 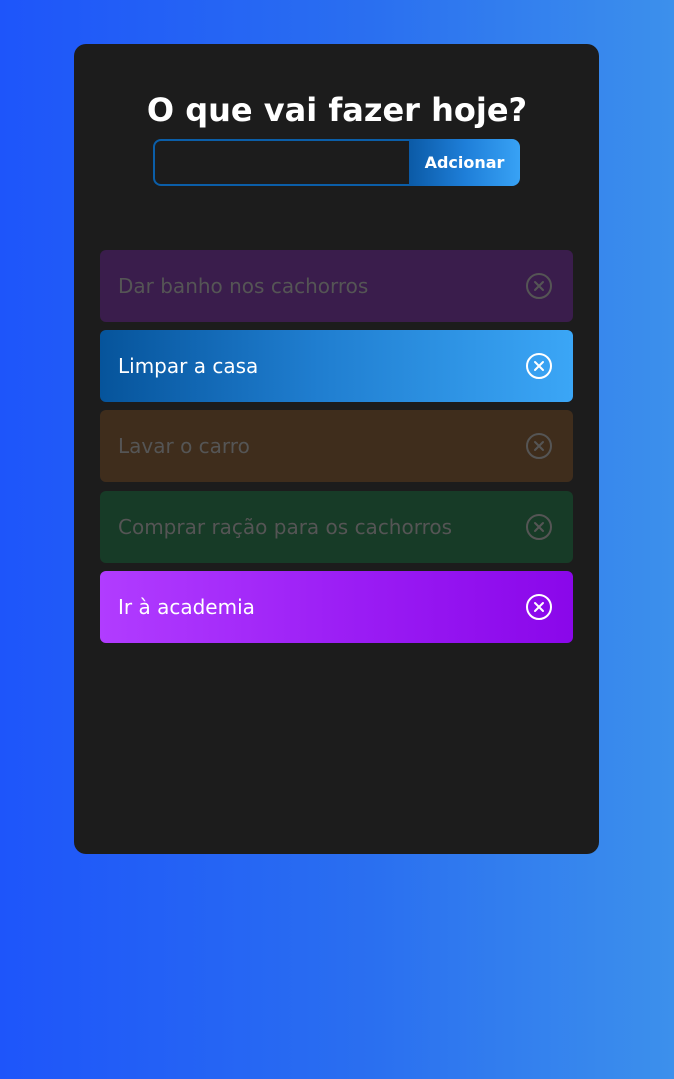 I want to click on task-input, so click(x=281, y=162).